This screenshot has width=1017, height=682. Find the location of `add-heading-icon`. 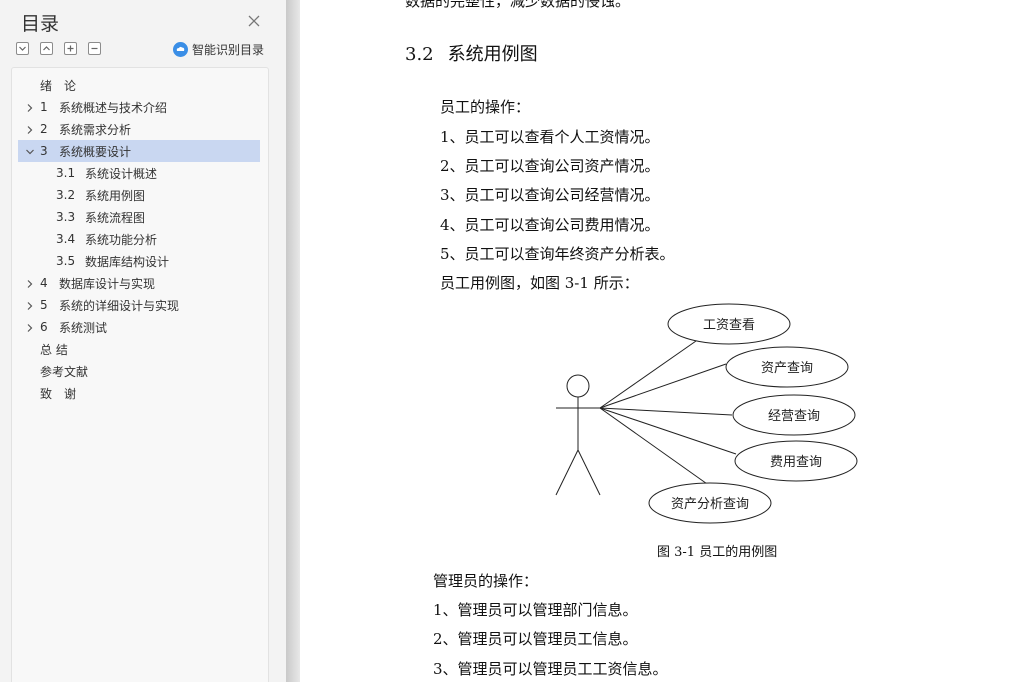

add-heading-icon is located at coordinates (70, 48).